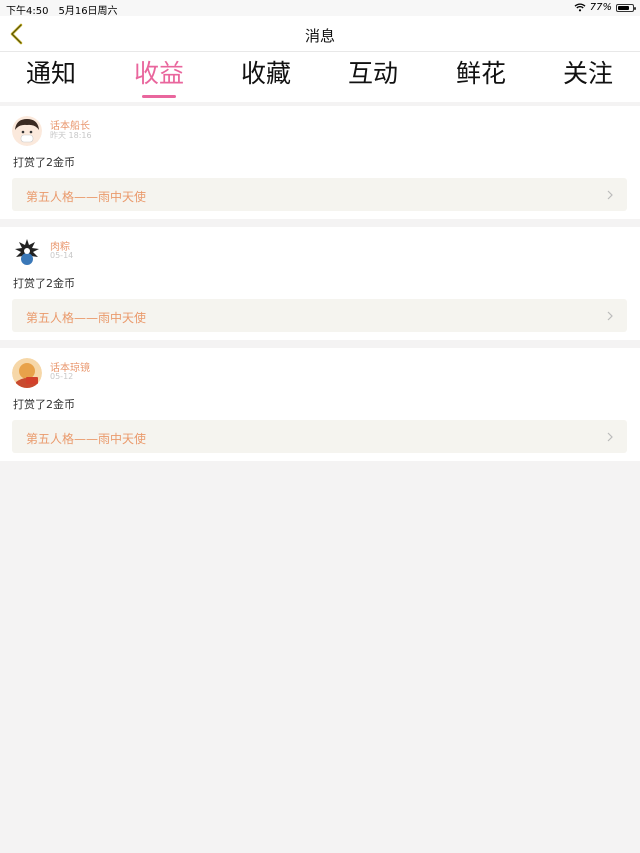  What do you see at coordinates (159, 96) in the screenshot?
I see `active-tab-indicator` at bounding box center [159, 96].